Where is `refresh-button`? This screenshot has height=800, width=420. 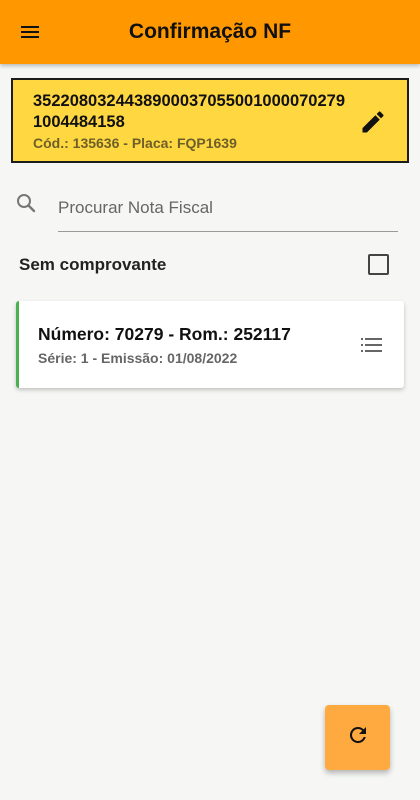 refresh-button is located at coordinates (357, 737).